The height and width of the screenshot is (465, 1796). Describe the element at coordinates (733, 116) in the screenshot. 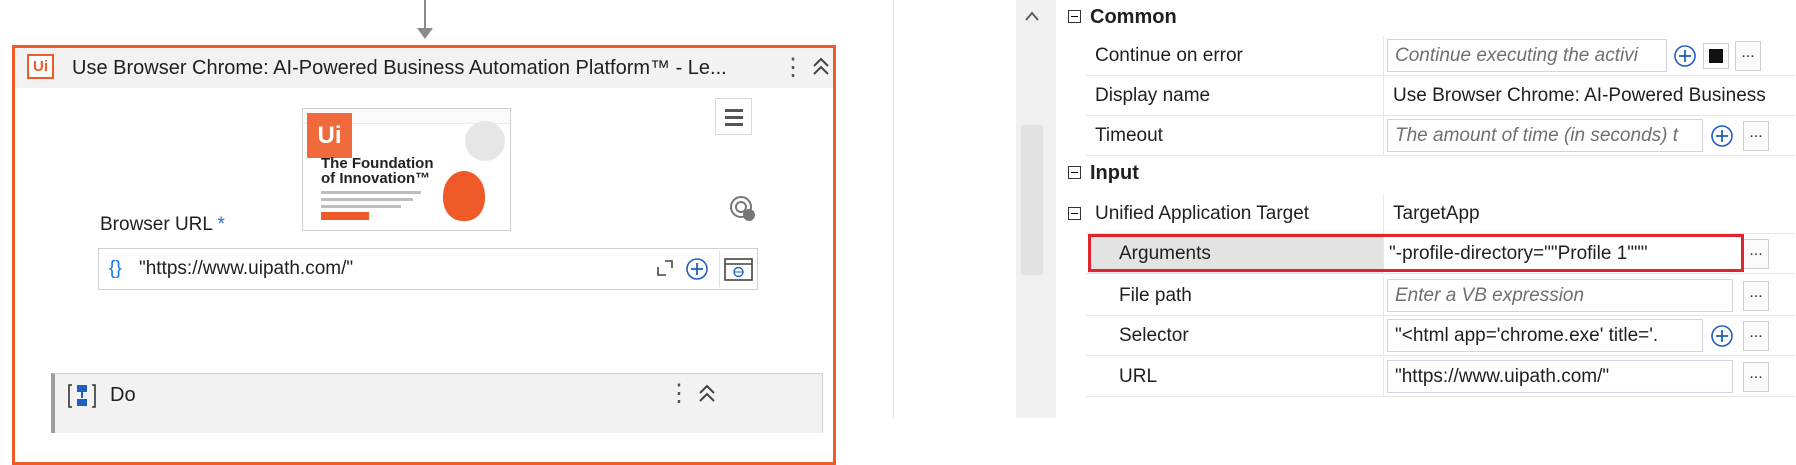

I see `menu-icon` at that location.